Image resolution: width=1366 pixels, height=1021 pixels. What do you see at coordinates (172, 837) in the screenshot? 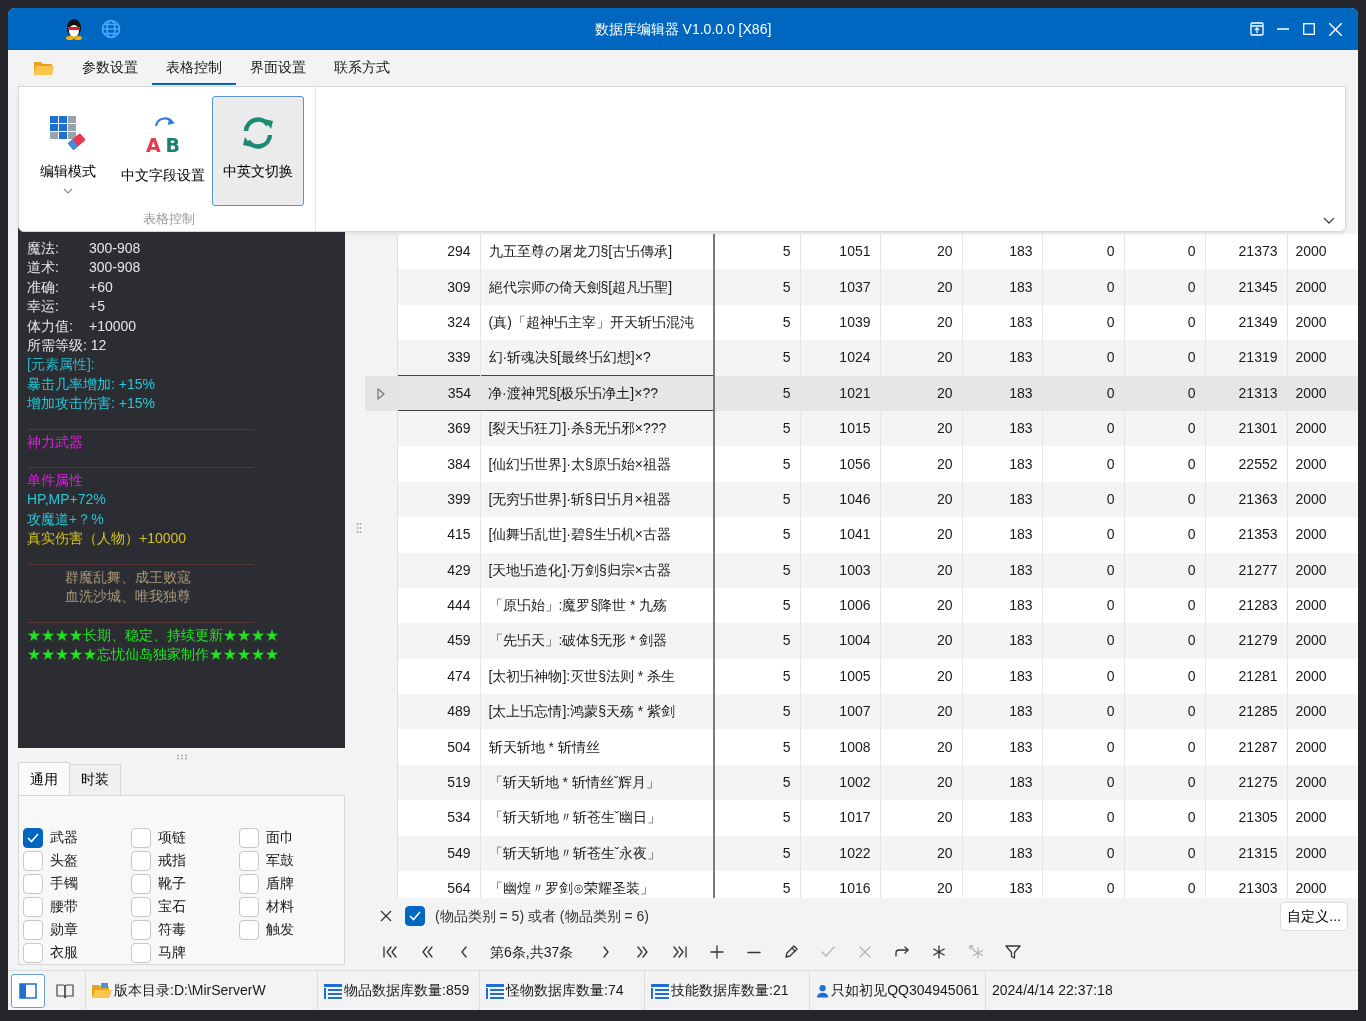
I see `checkbox-label: 项链` at bounding box center [172, 837].